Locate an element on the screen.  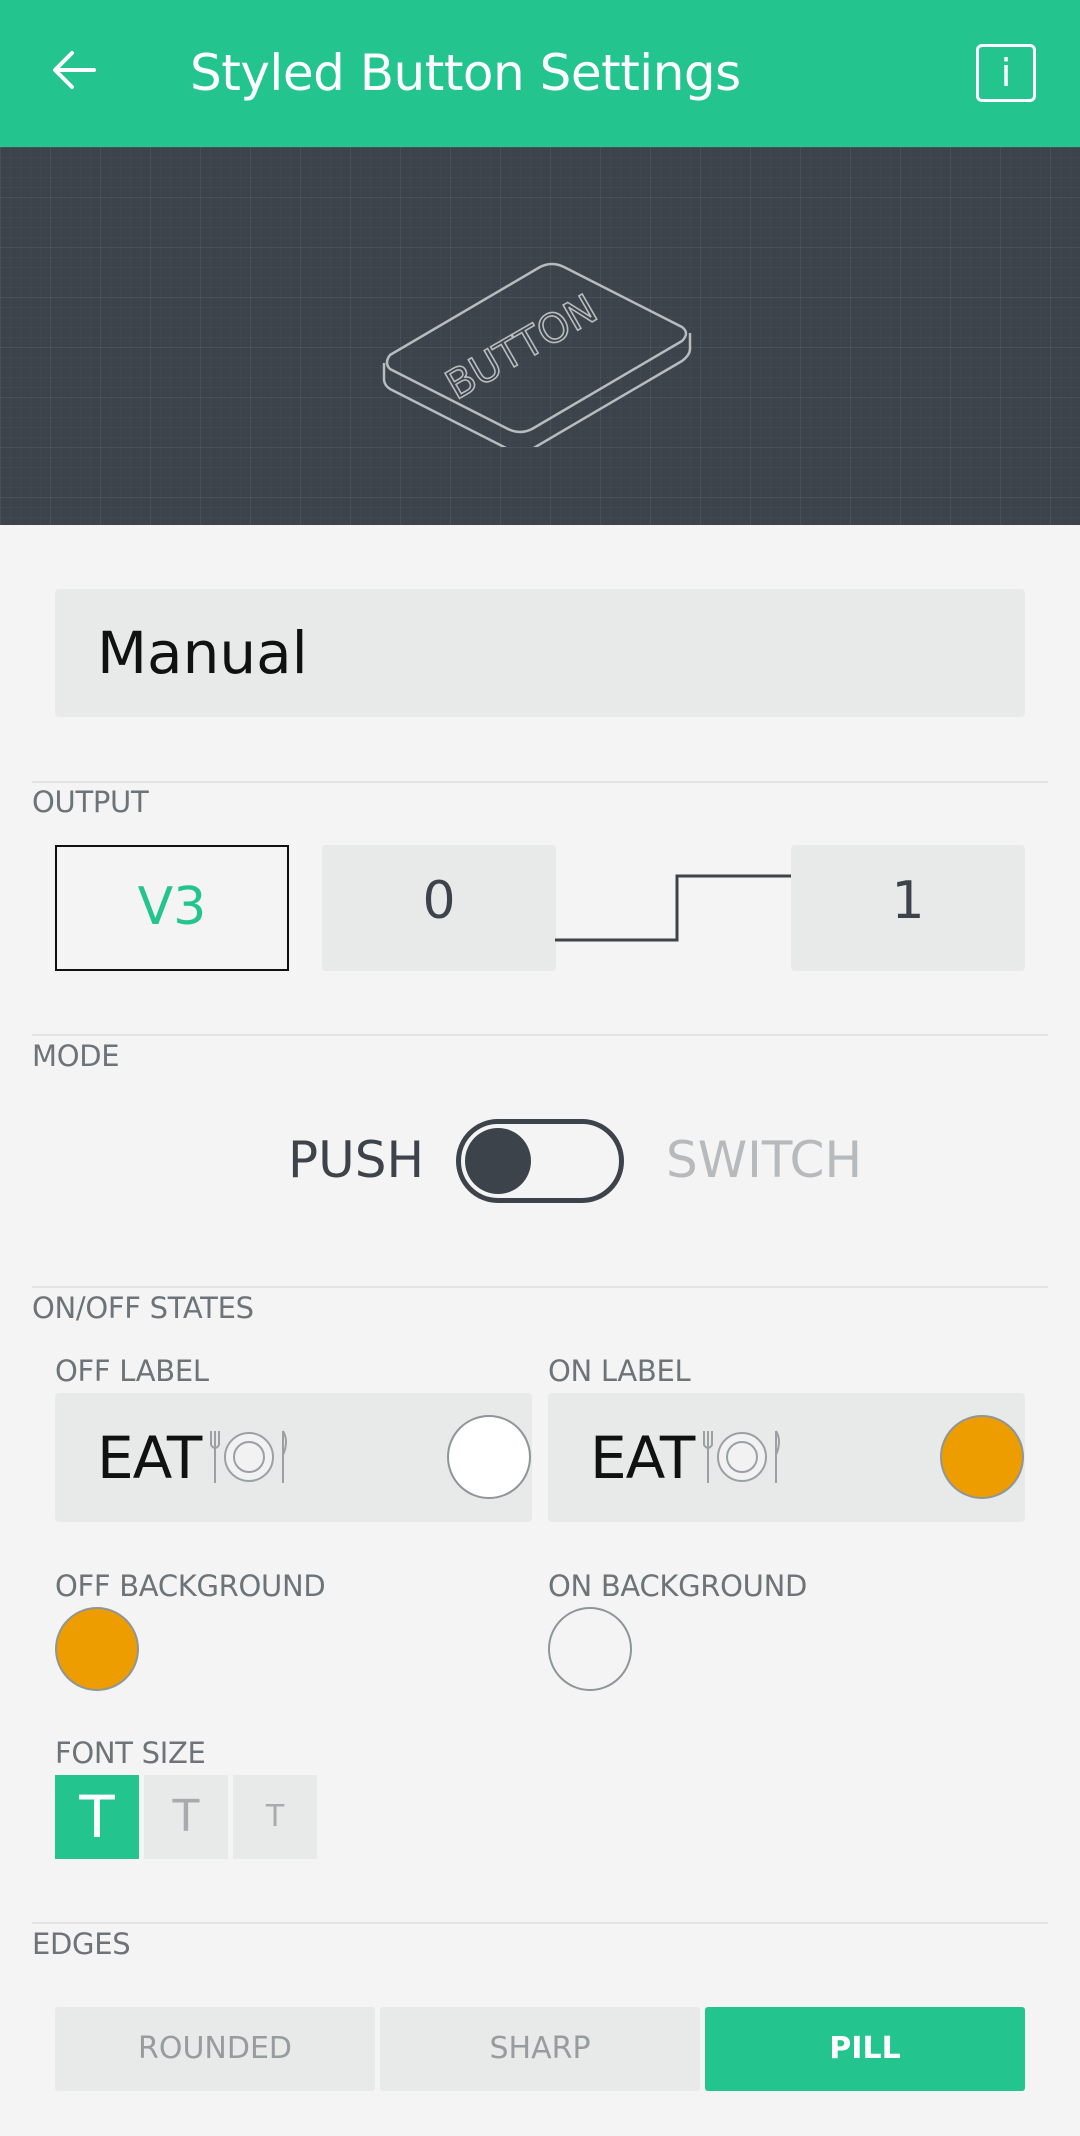
info-button: i is located at coordinates (1006, 73).